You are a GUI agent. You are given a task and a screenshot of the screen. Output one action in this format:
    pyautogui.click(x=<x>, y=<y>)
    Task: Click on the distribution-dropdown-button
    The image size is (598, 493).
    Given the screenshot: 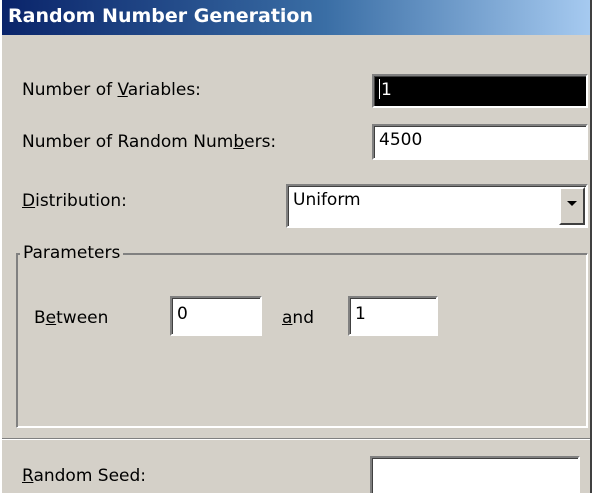 What is the action you would take?
    pyautogui.click(x=572, y=206)
    